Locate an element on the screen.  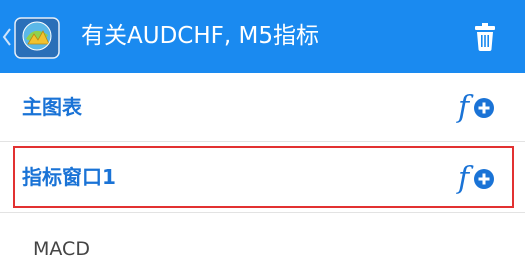
trash-icon is located at coordinates (485, 37).